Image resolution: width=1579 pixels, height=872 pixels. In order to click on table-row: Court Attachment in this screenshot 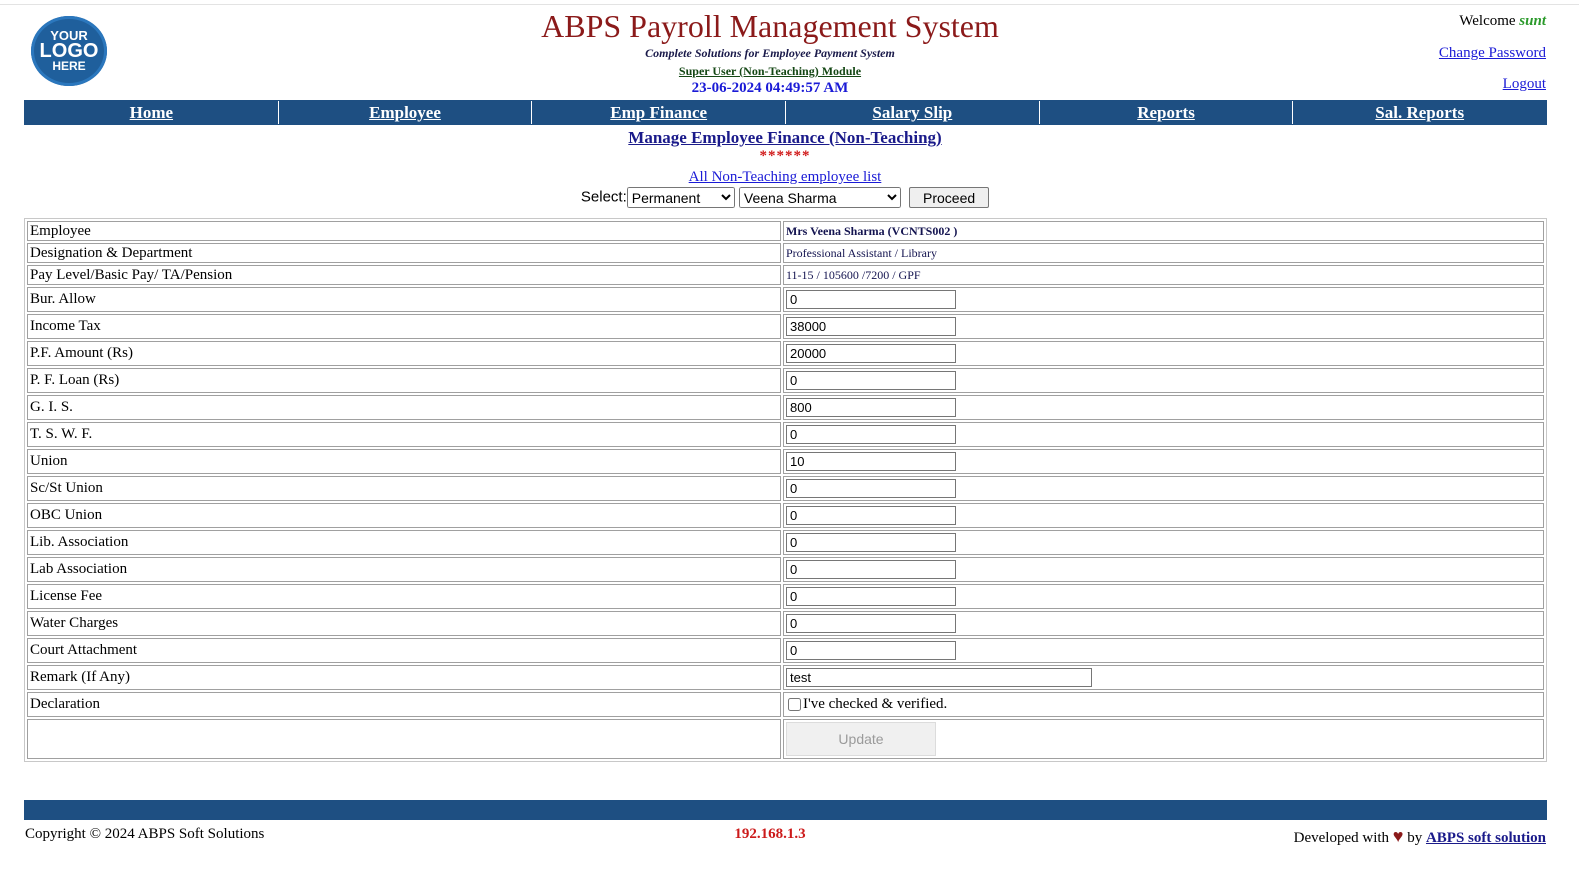, I will do `click(785, 650)`.